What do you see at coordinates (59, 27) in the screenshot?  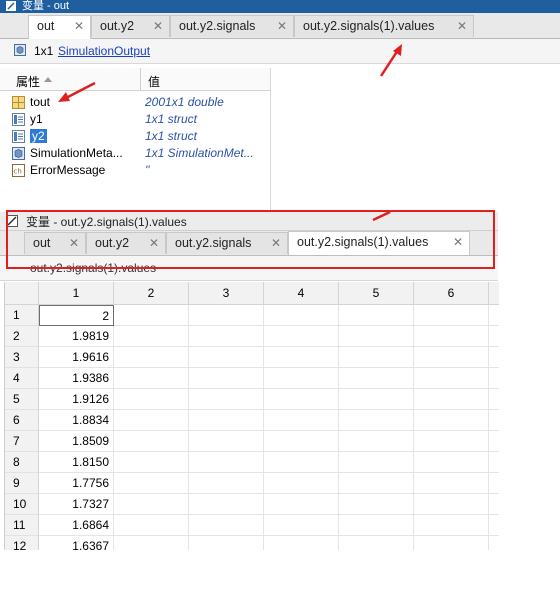 I see `tab-out: out ✕` at bounding box center [59, 27].